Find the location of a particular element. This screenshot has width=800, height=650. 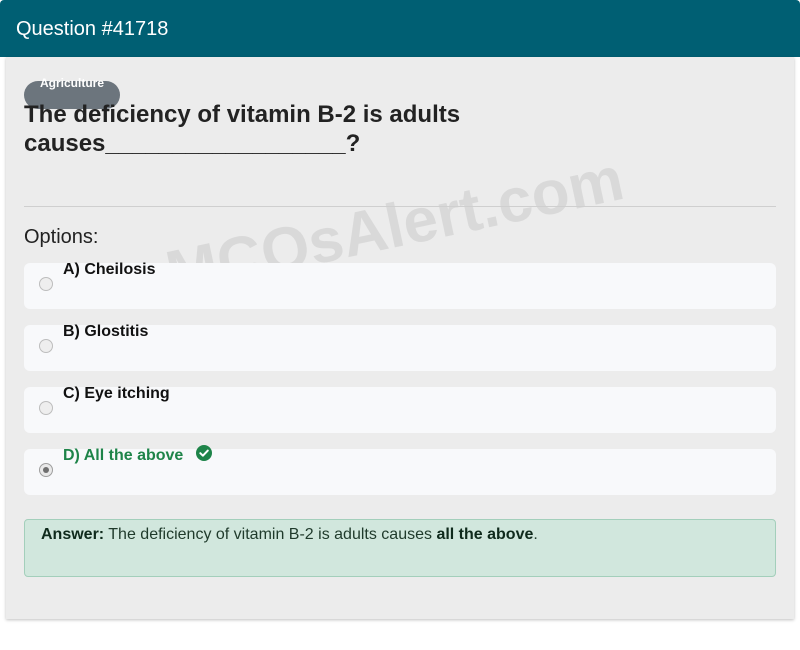

check-circle-icon is located at coordinates (204, 453).